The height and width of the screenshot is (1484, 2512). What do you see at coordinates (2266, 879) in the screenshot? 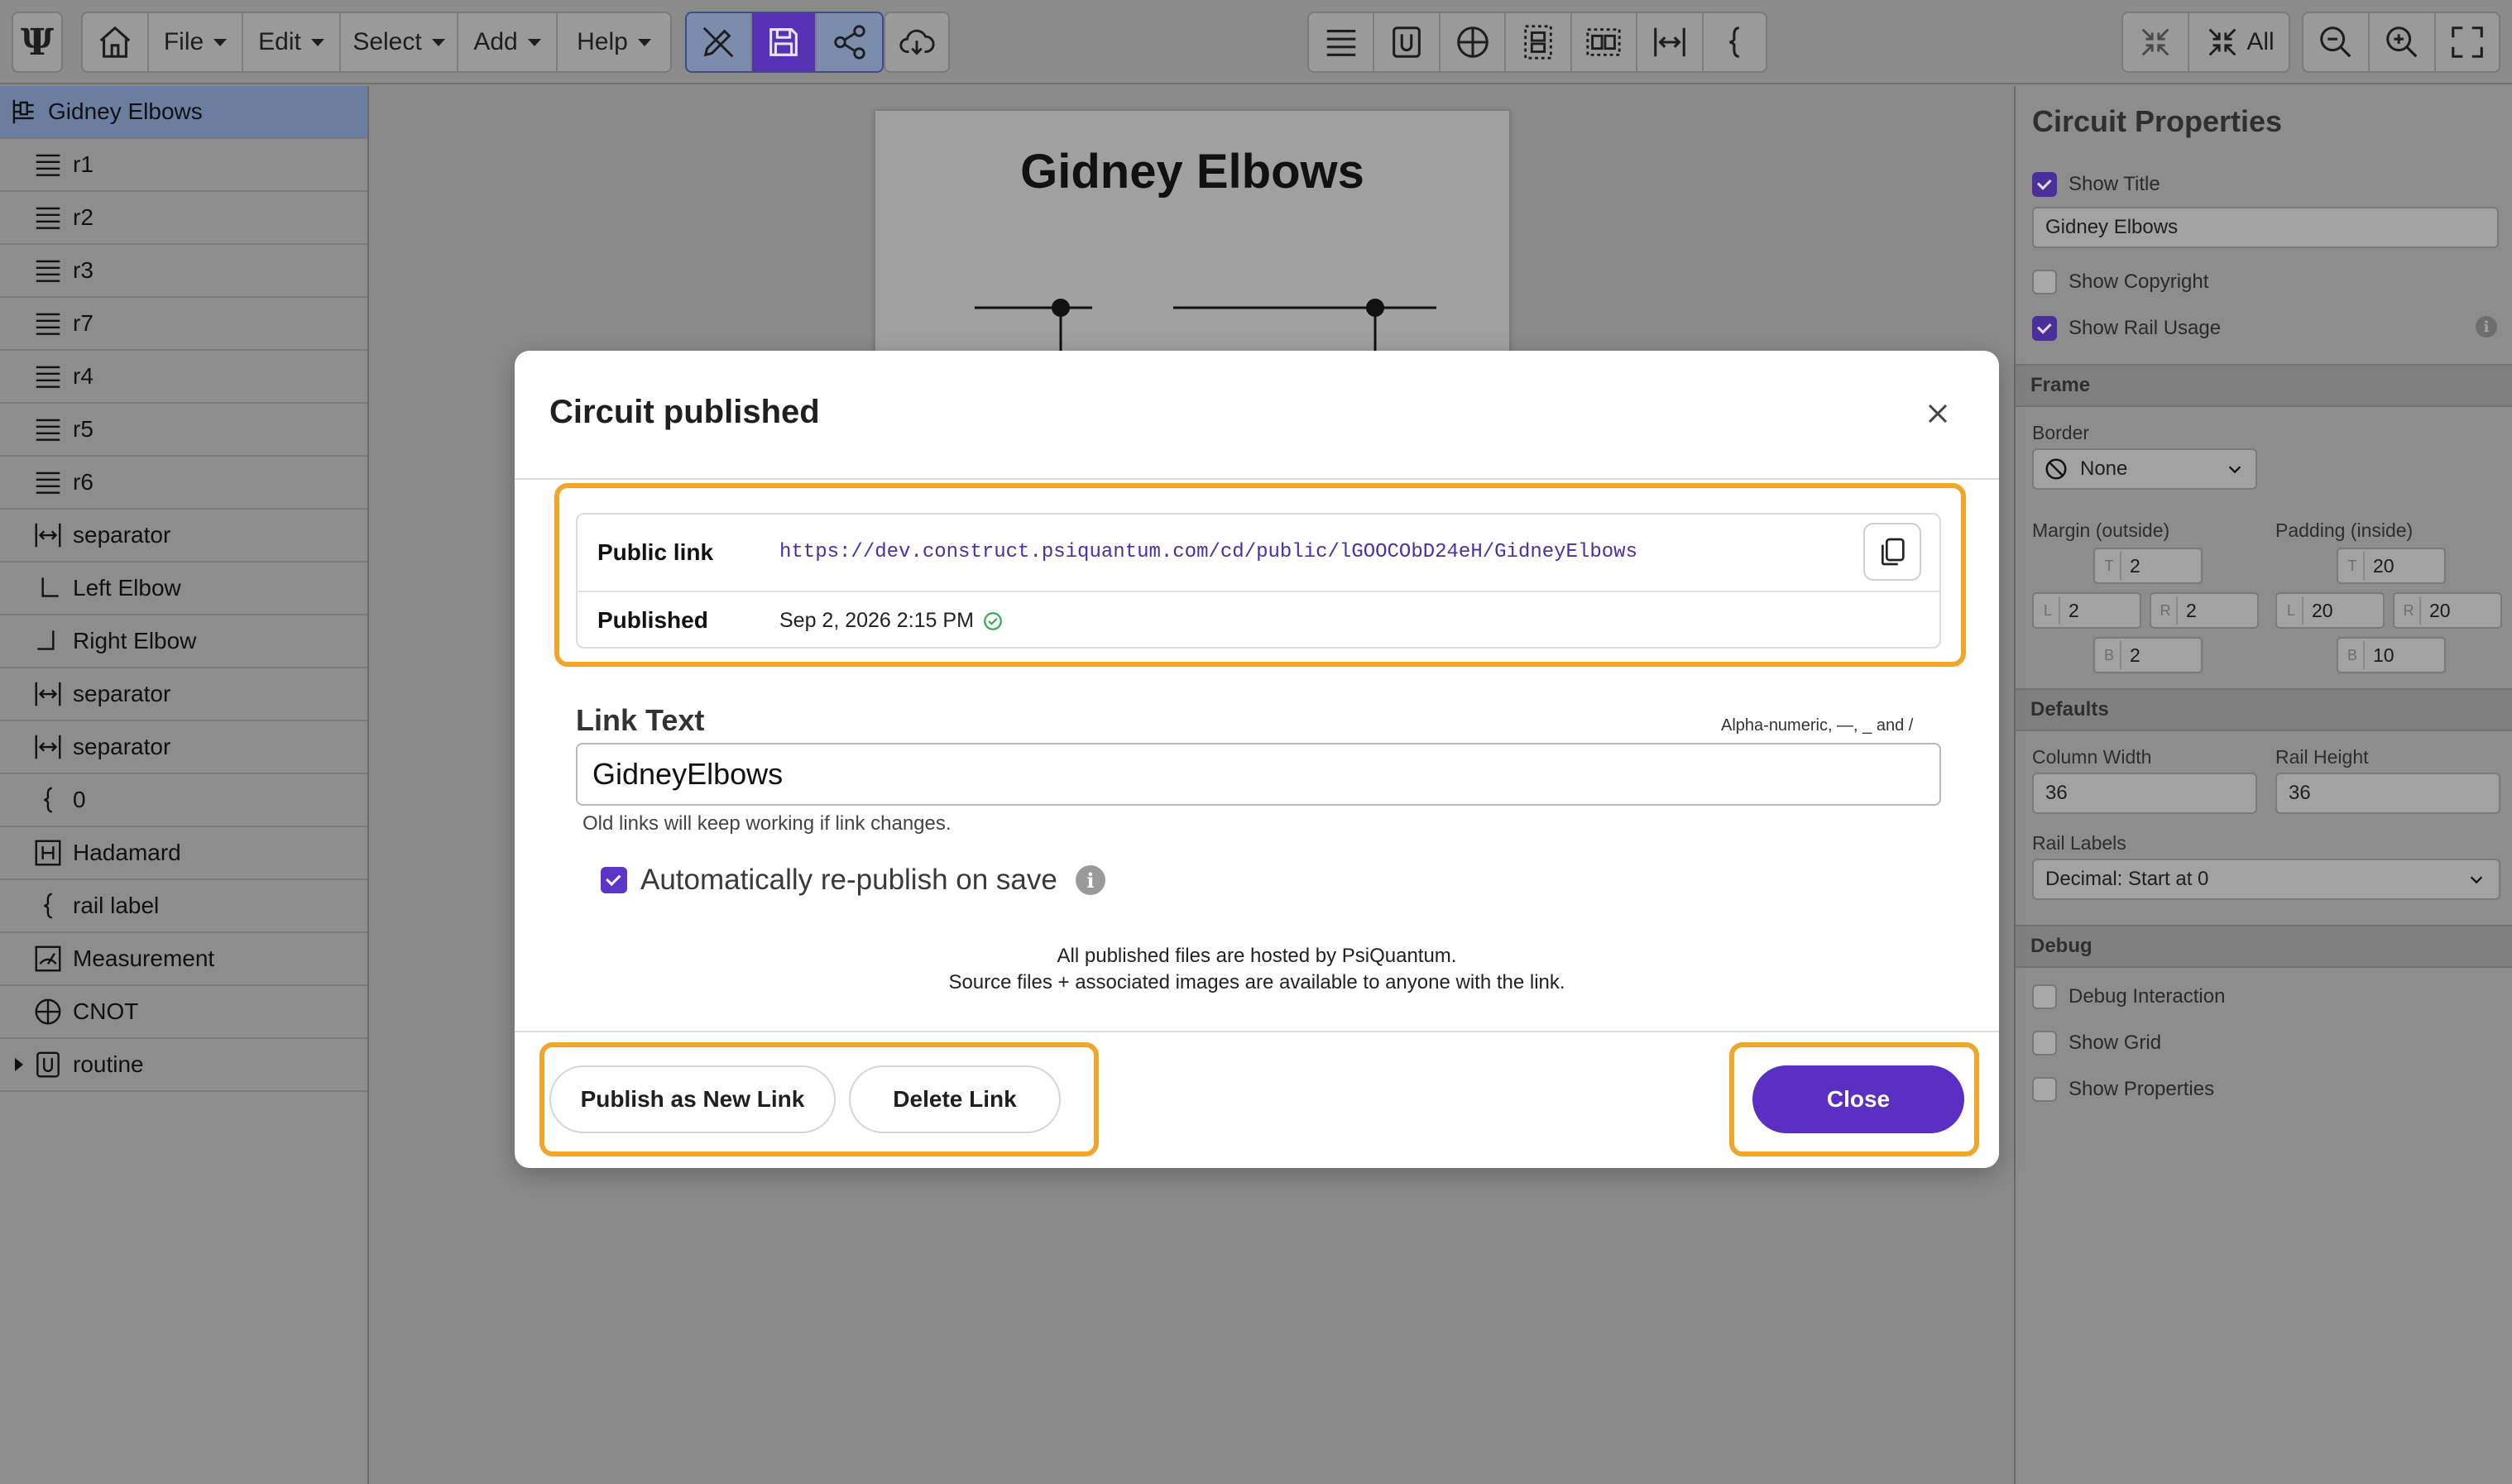
I see `rail-labels-select: Decimal: Start at 0` at bounding box center [2266, 879].